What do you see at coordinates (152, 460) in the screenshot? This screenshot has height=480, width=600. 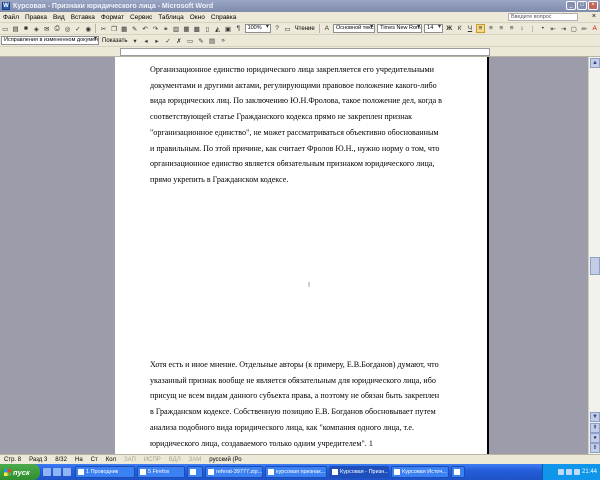 I see `status-track-changes: ИСПР` at bounding box center [152, 460].